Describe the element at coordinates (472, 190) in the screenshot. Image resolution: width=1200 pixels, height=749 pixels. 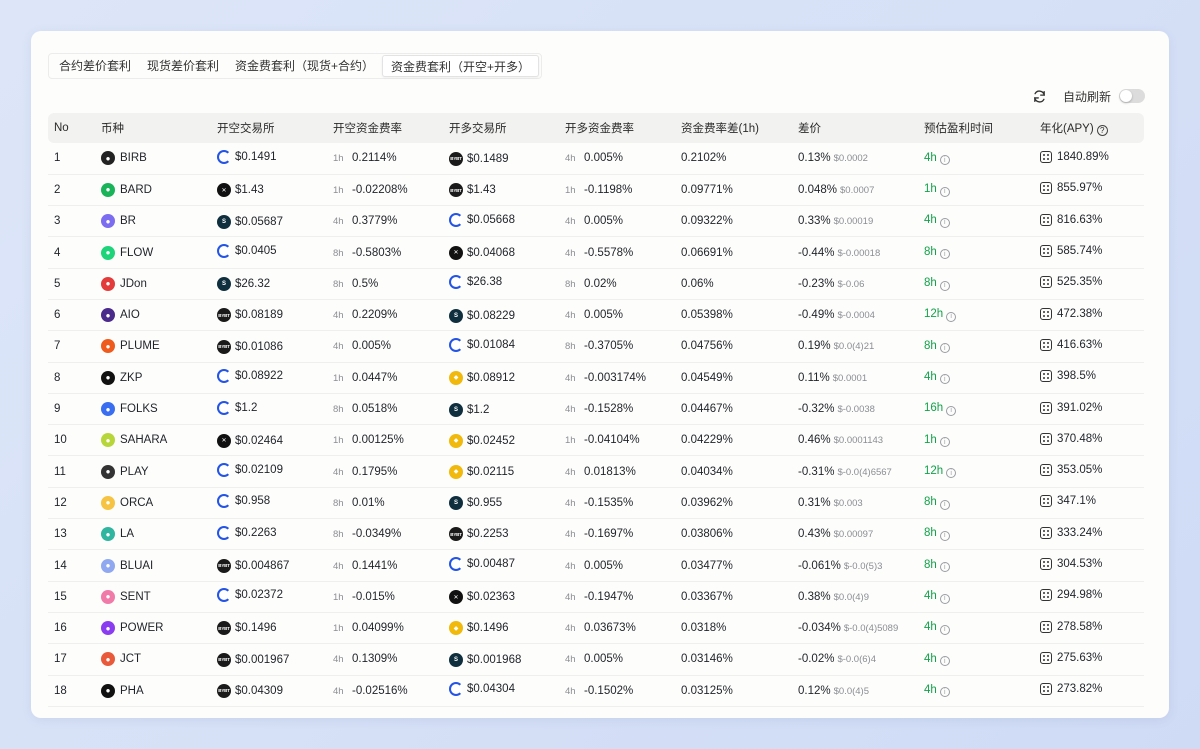
I see `long-exchange: BYBT $1.43` at that location.